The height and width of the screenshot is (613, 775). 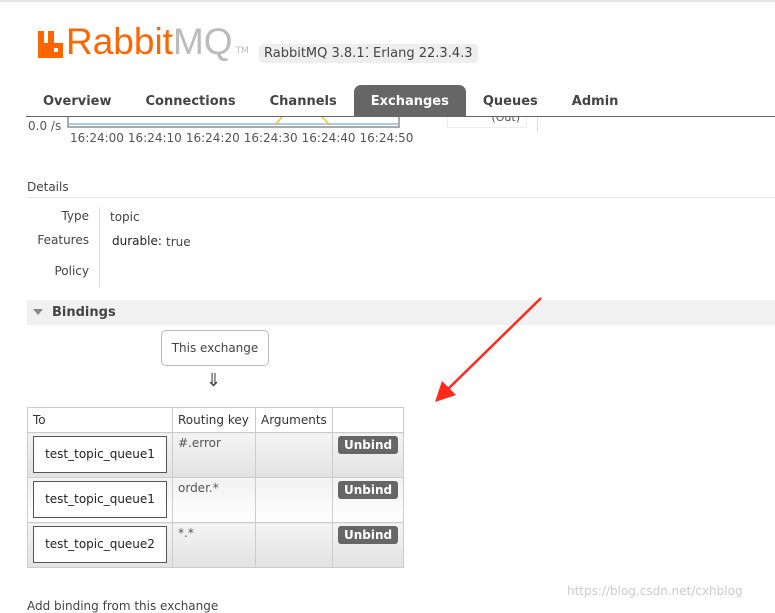 I want to click on watermark: https://blog.csdn.net/cxhblog, so click(x=655, y=591).